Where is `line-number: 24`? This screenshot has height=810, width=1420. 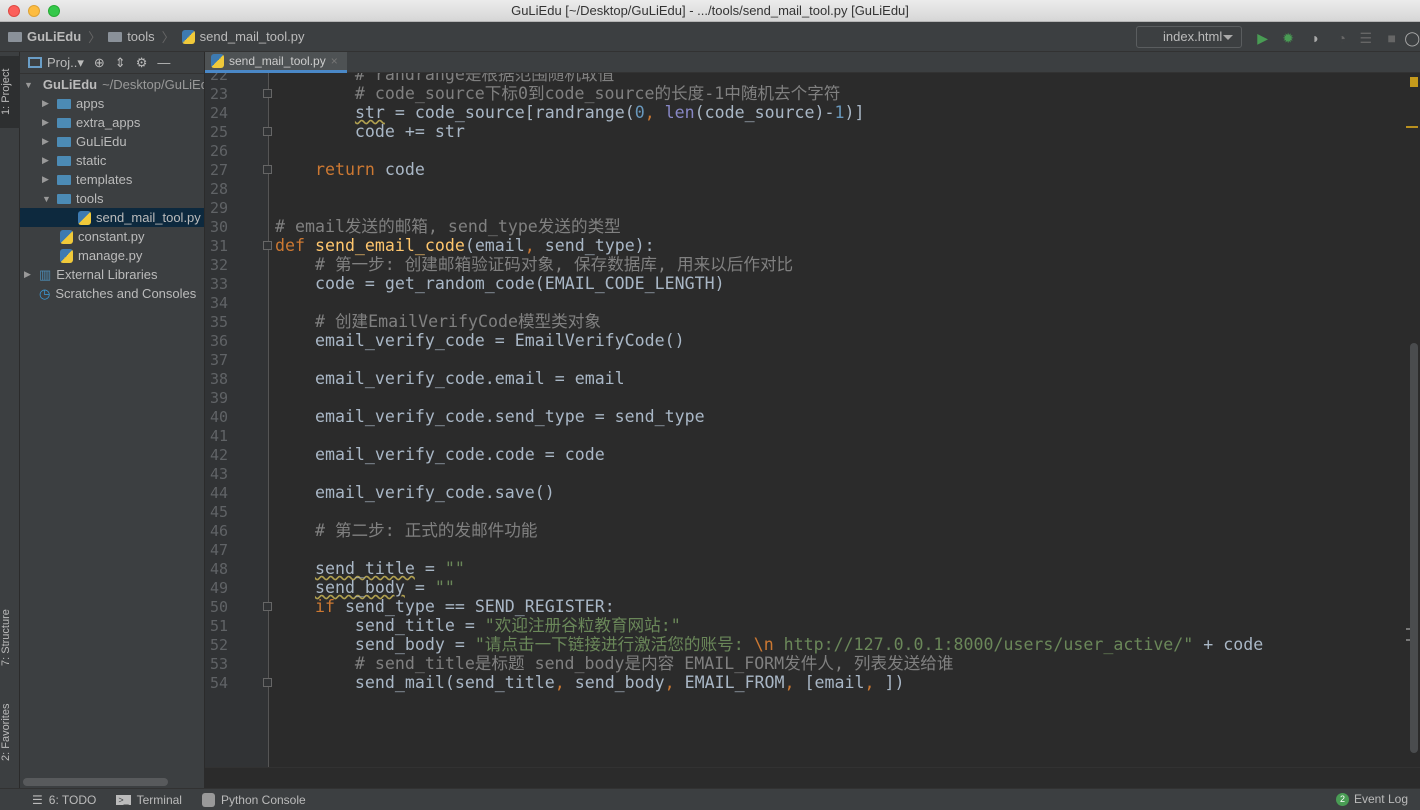
line-number: 24 is located at coordinates (218, 113).